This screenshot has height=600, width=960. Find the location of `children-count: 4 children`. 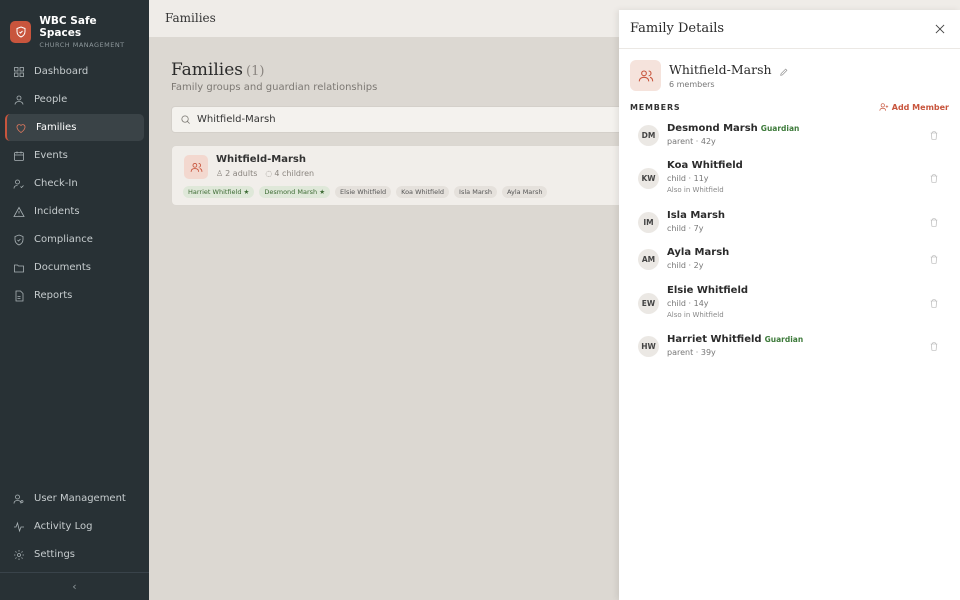

children-count: 4 children is located at coordinates (294, 173).